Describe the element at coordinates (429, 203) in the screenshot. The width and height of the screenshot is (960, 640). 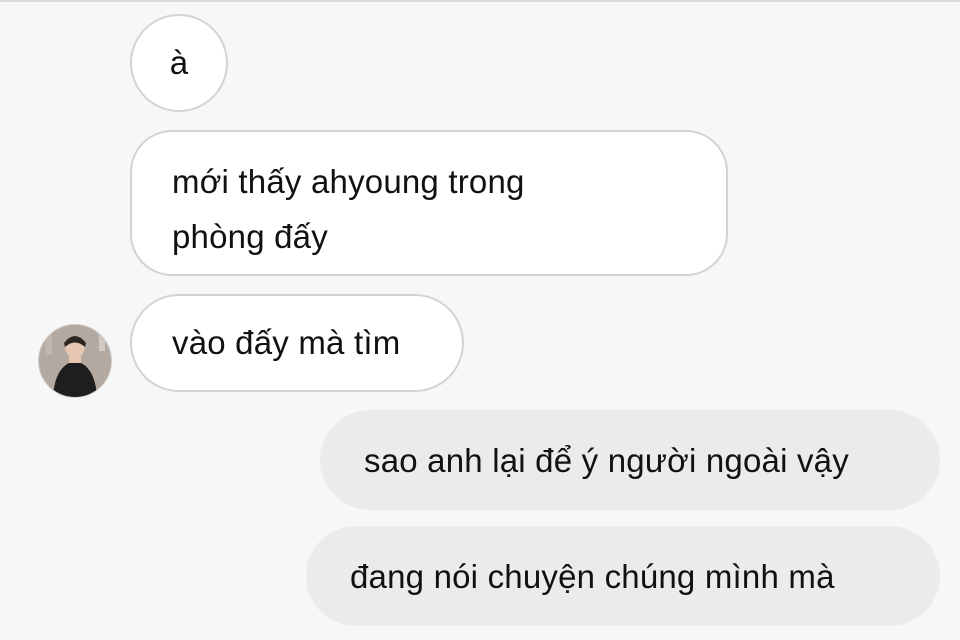
I see `message-bubble-incoming: mới thấy ahyoung trong phòng đấy` at that location.